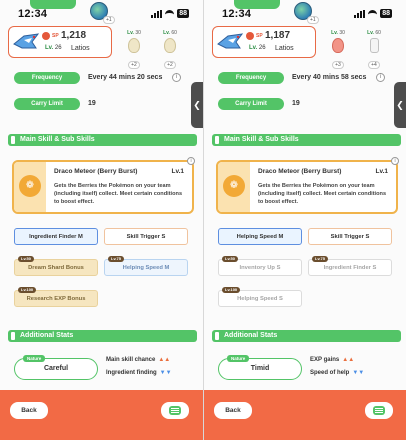 Image resolution: width=406 pixels, height=440 pixels. Describe the element at coordinates (60, 42) in the screenshot. I see `pokemon-card: SP 1,218 Lv. 26 Latios` at that location.